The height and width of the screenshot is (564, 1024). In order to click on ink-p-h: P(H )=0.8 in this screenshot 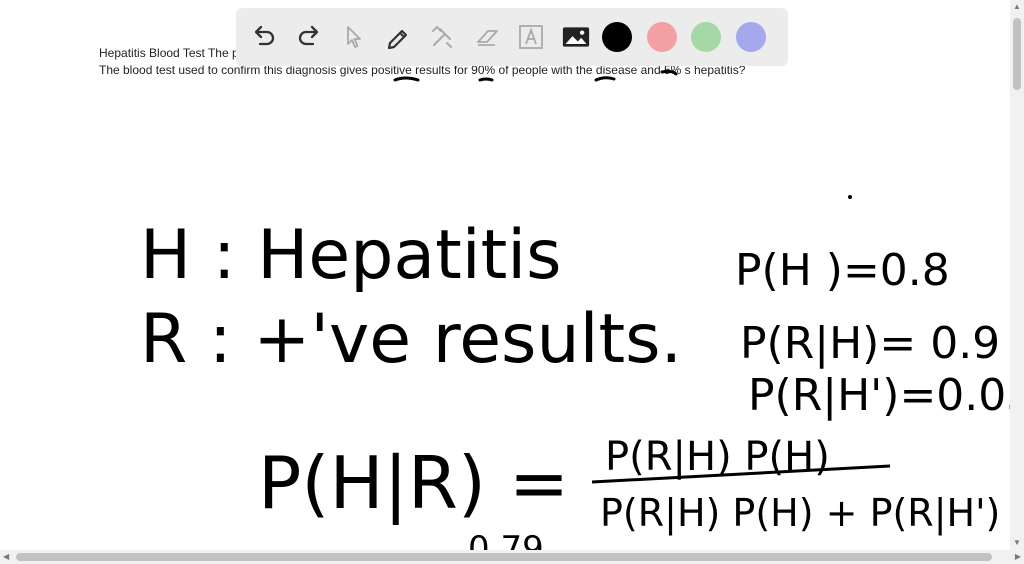, I will do `click(842, 270)`.